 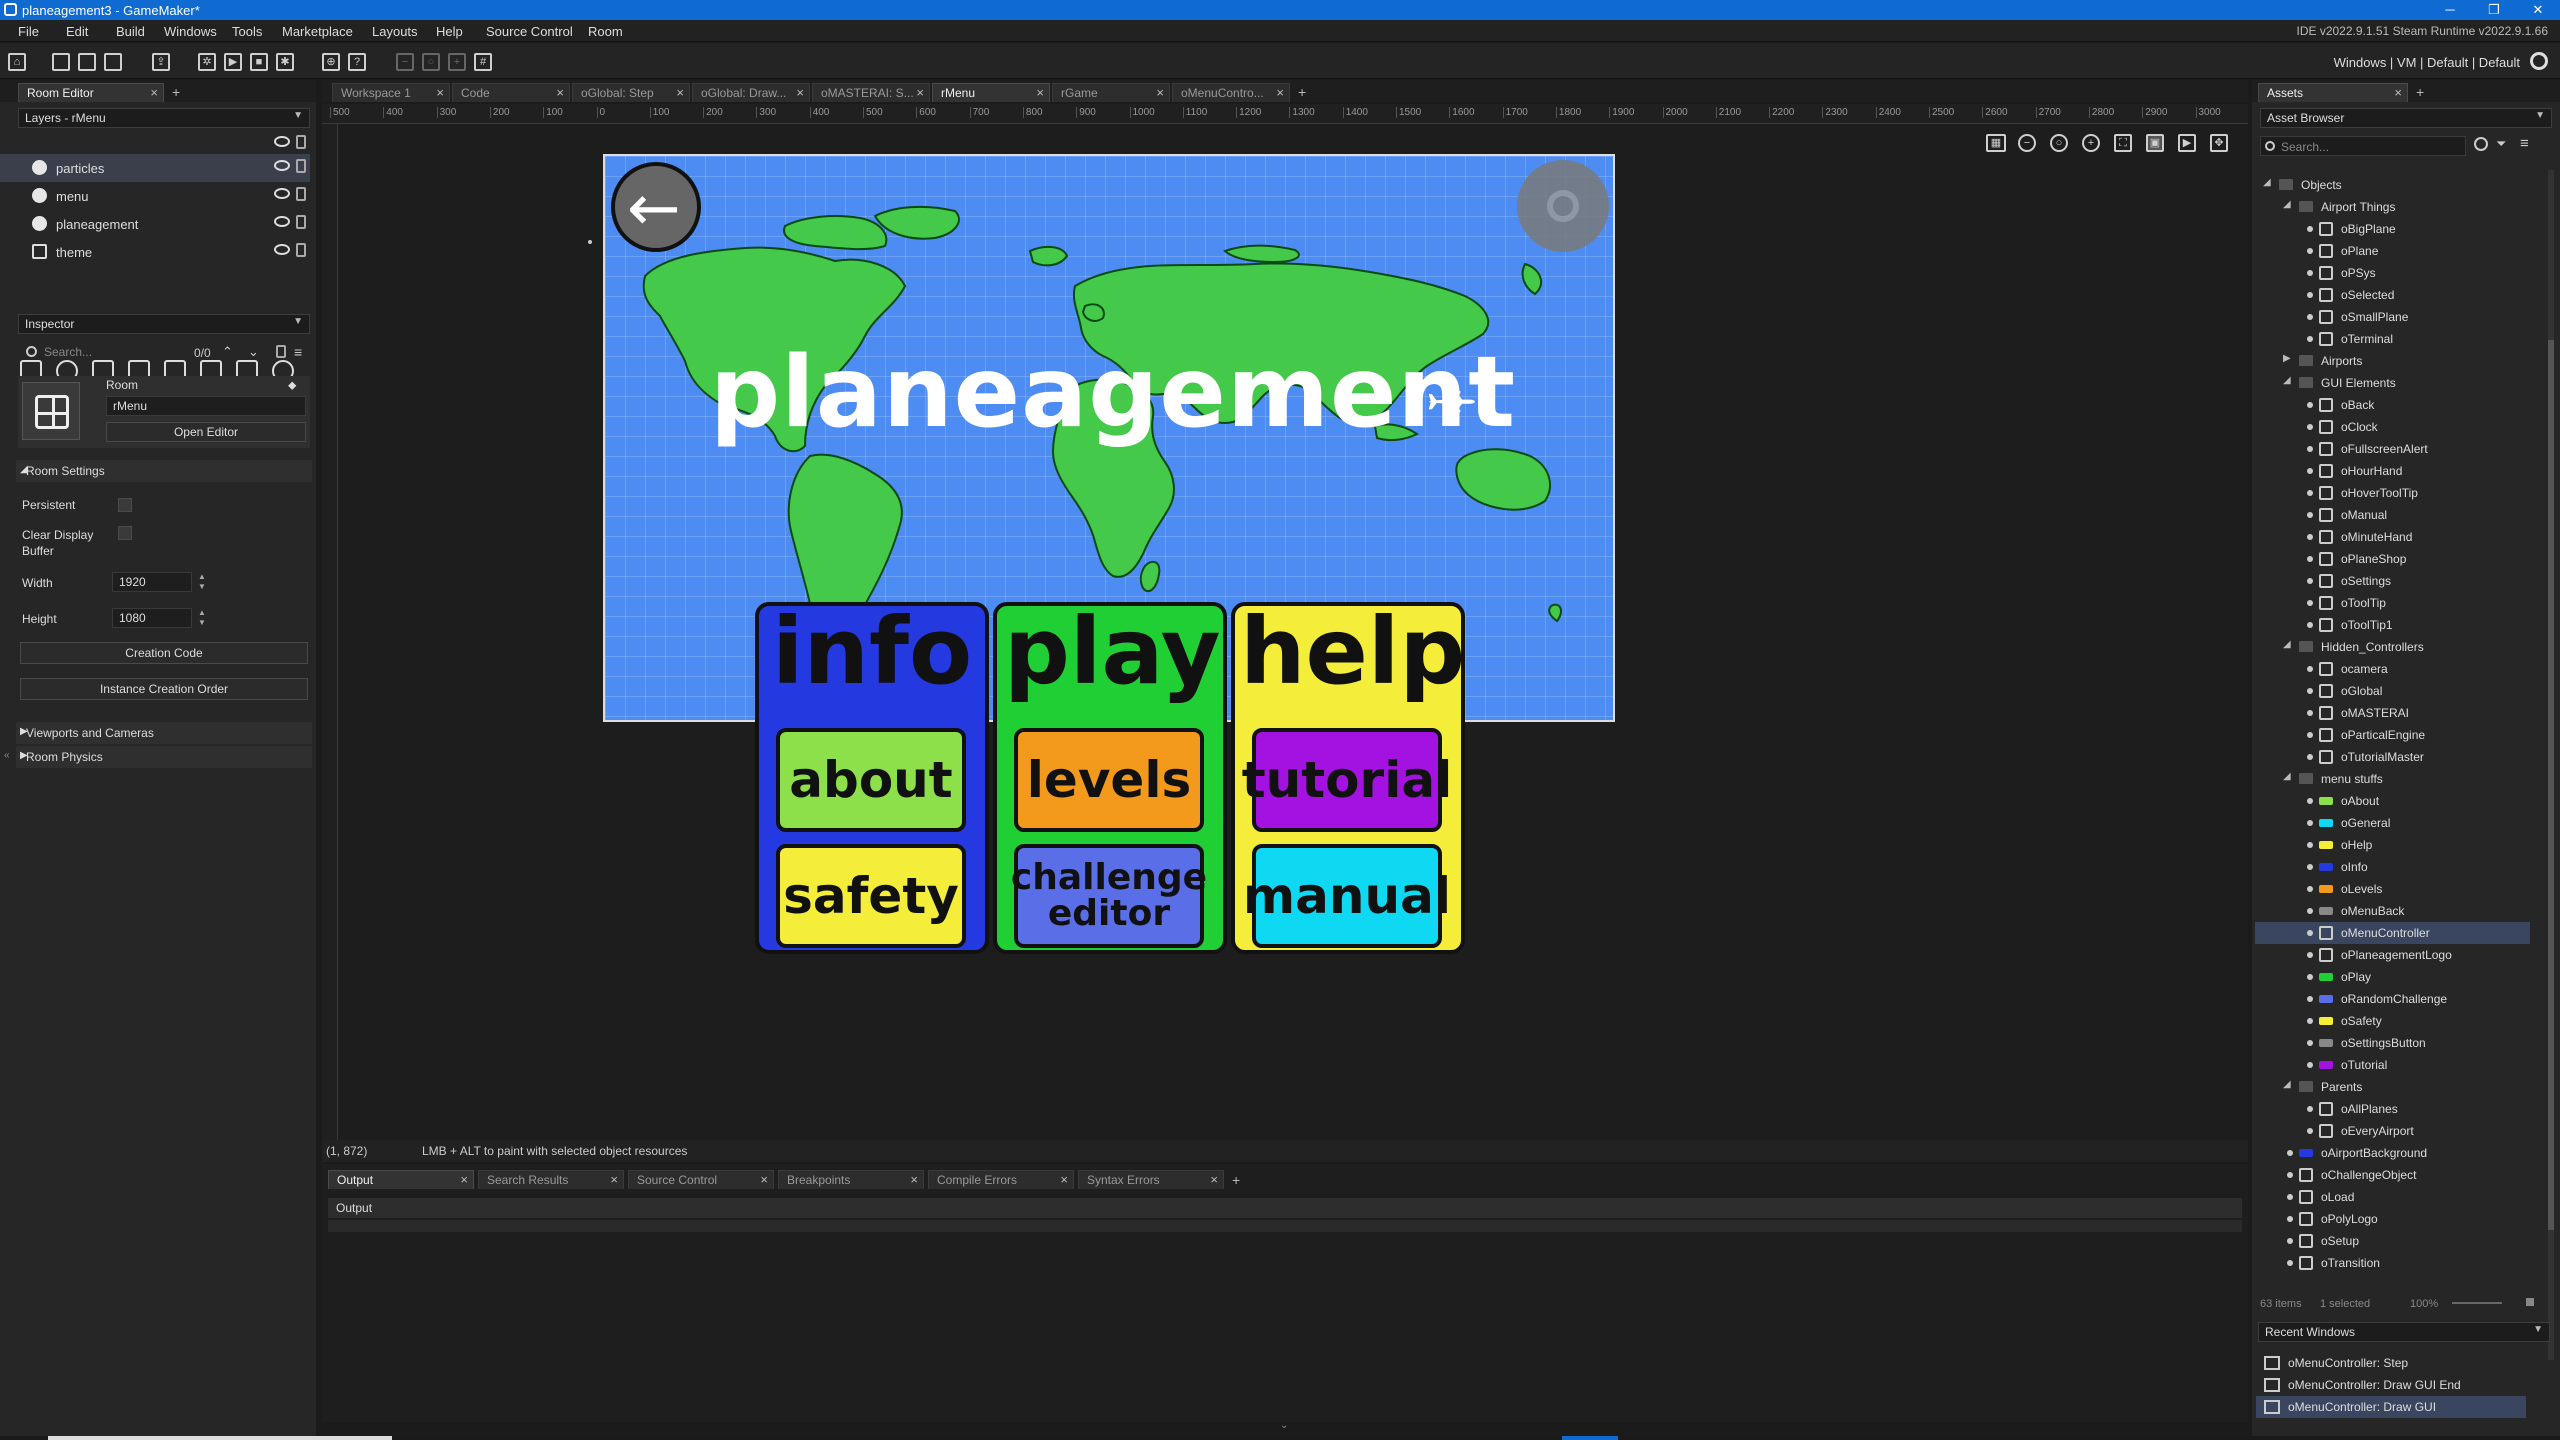 What do you see at coordinates (2392, 515) in the screenshot?
I see `asset-object: oManual` at bounding box center [2392, 515].